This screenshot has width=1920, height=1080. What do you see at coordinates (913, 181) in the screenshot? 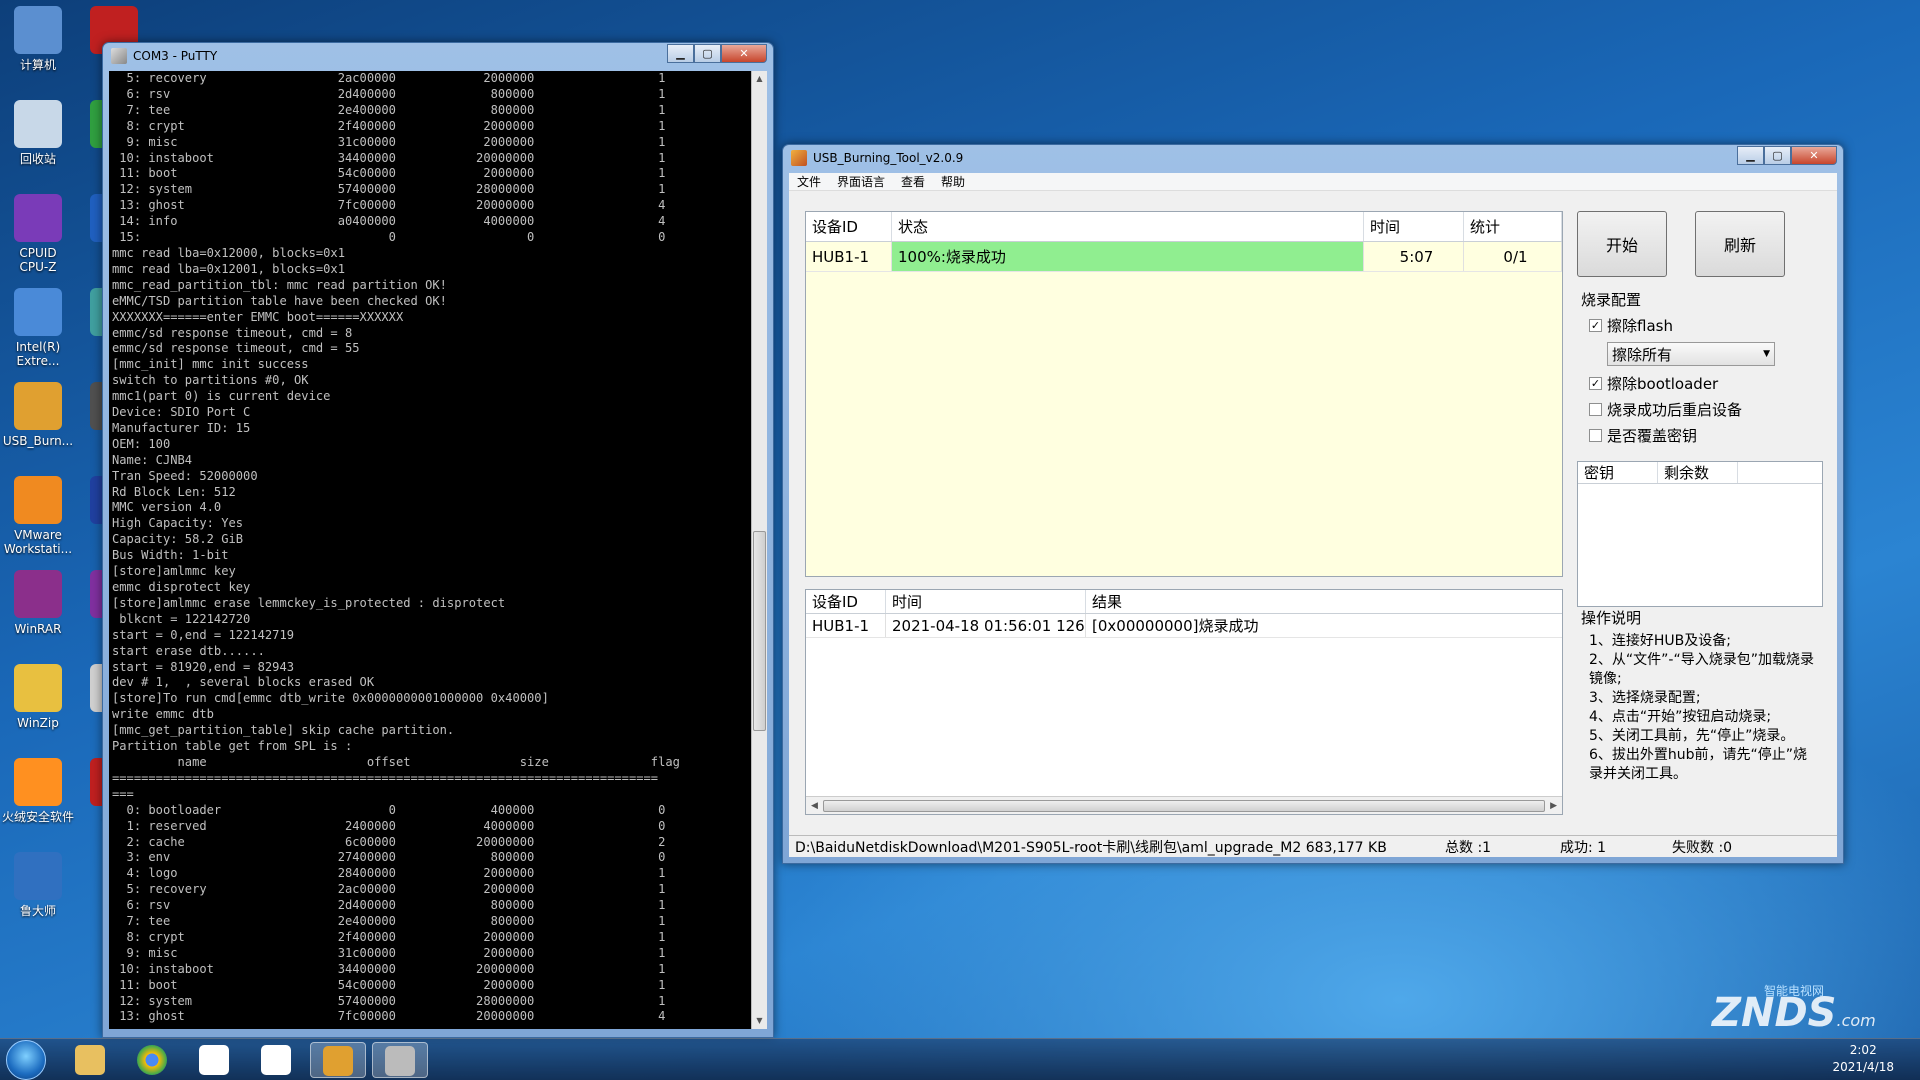
I see `menu-view: 查看` at bounding box center [913, 181].